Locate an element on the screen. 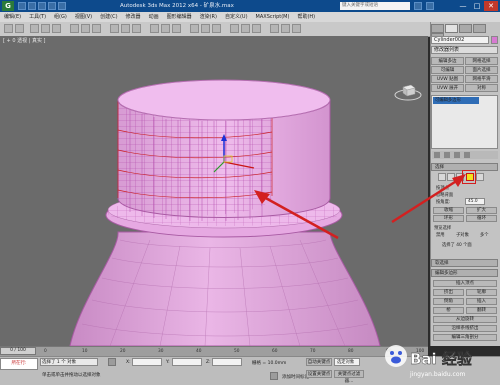 This screenshot has height=385, width=500. selection-count-text: 选择了 40 个面 is located at coordinates (457, 245).